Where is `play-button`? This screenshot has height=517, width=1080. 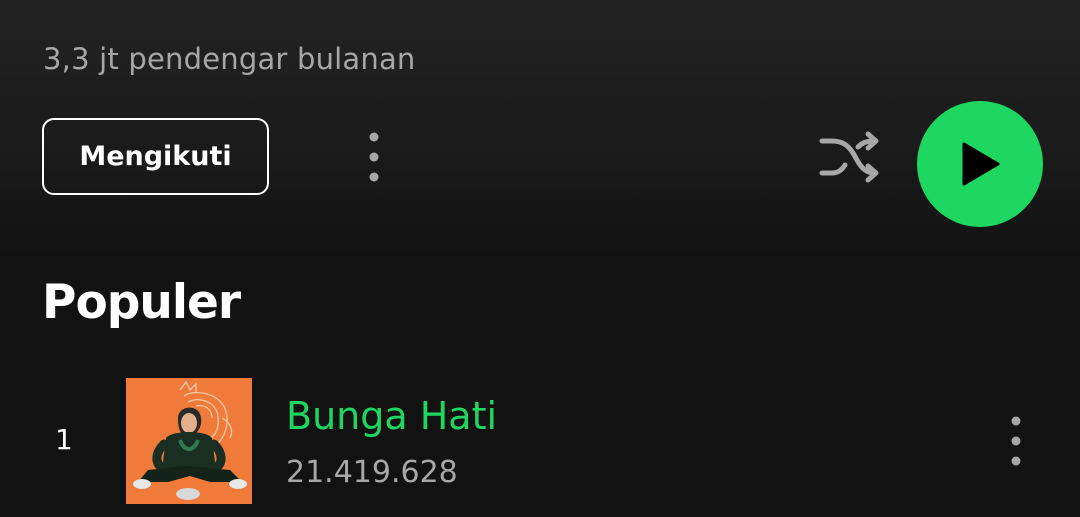 play-button is located at coordinates (980, 164).